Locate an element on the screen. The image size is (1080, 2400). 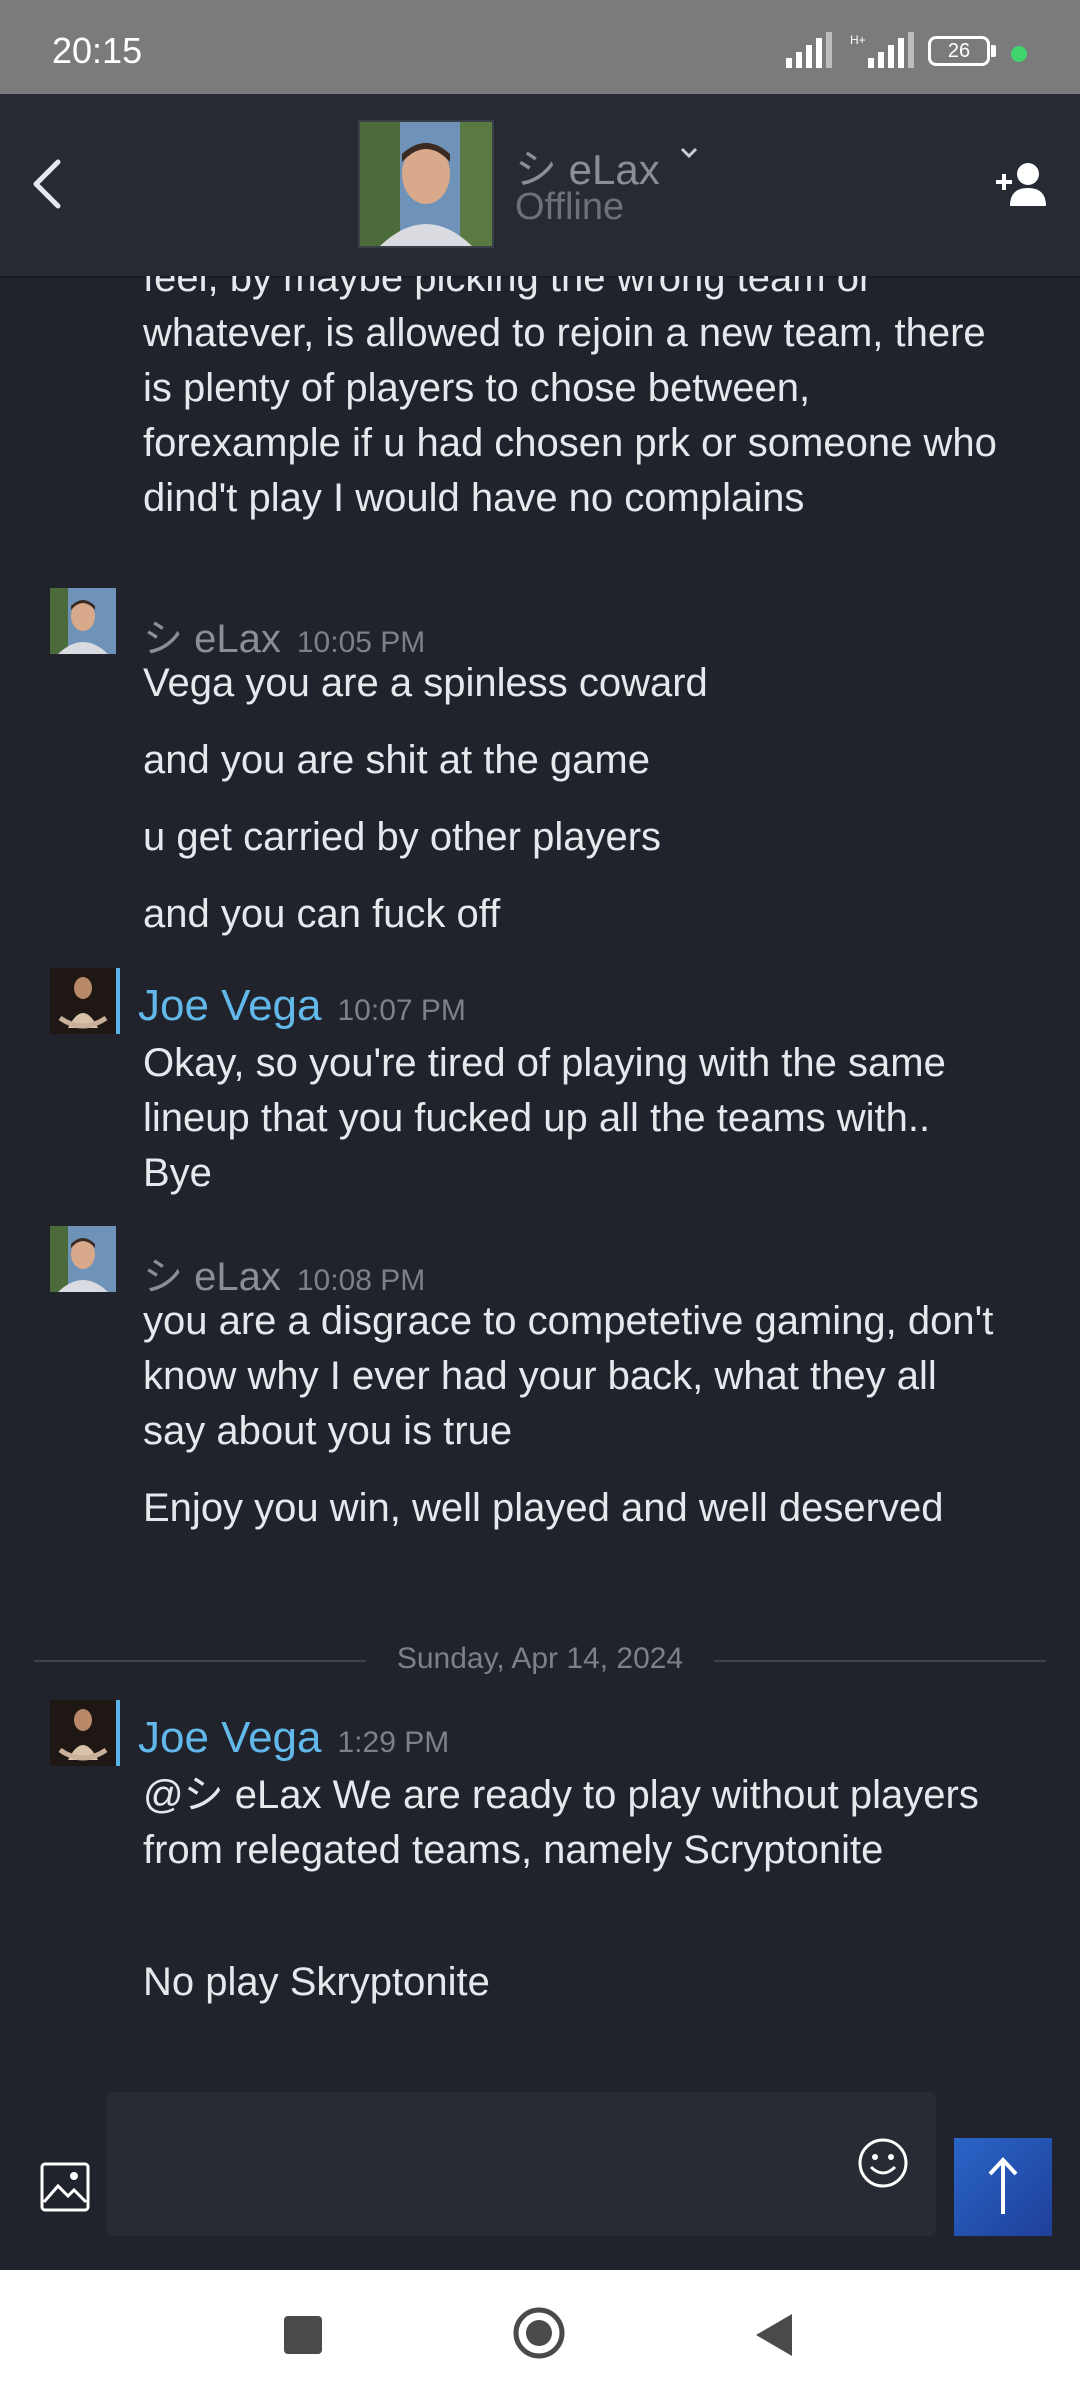
message-author-row: Joe Vega 10:07 PM is located at coordinates (302, 1006).